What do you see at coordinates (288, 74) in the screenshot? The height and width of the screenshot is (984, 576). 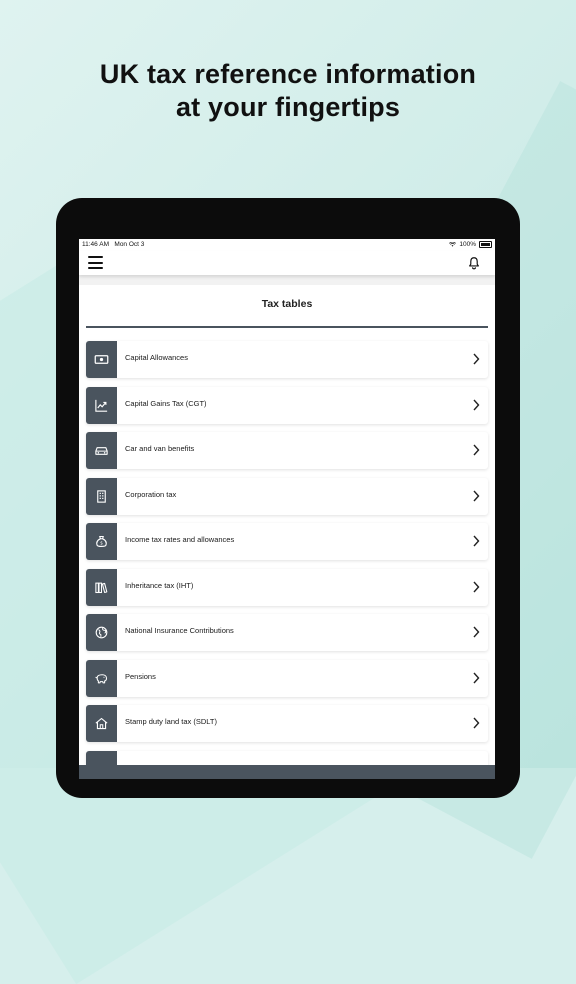 I see `headline-line-1: UK tax reference information` at bounding box center [288, 74].